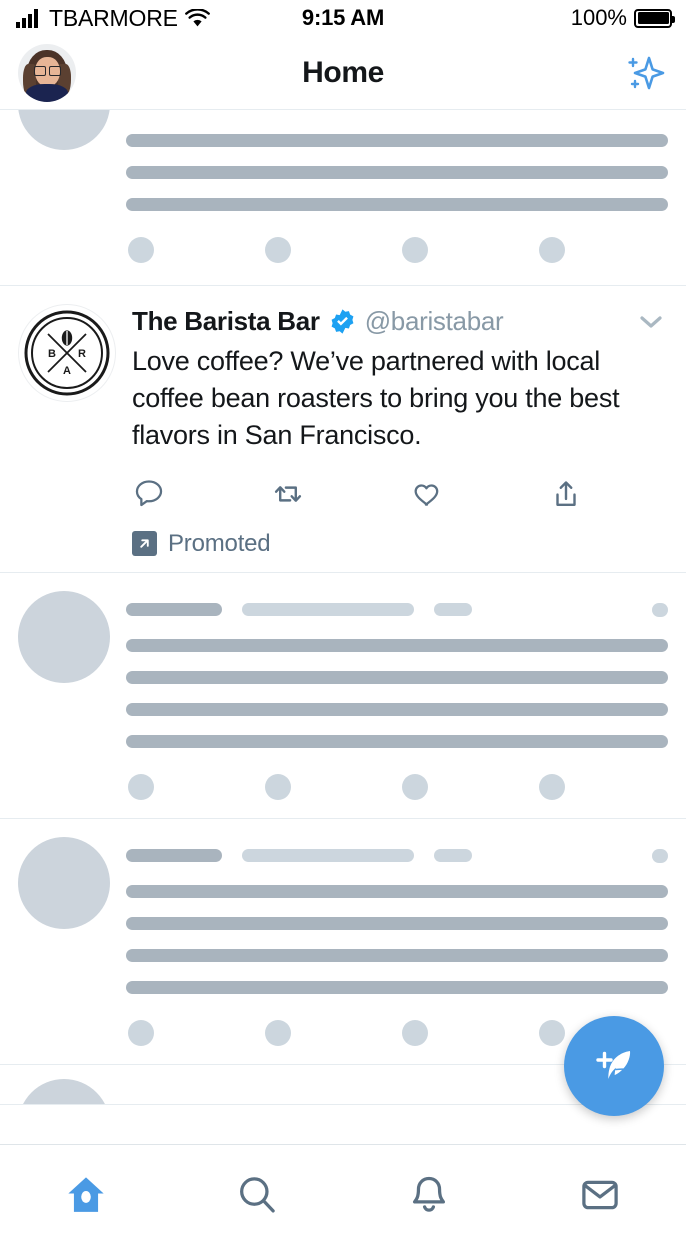 Image resolution: width=686 pixels, height=1244 pixels. I want to click on compose-tweet-button, so click(614, 1066).